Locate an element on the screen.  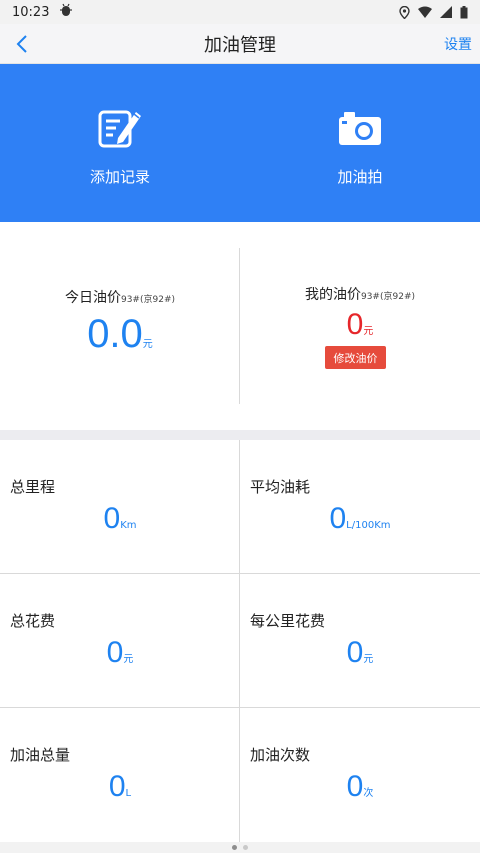
add-record-button: 添加记录 is located at coordinates (120, 143).